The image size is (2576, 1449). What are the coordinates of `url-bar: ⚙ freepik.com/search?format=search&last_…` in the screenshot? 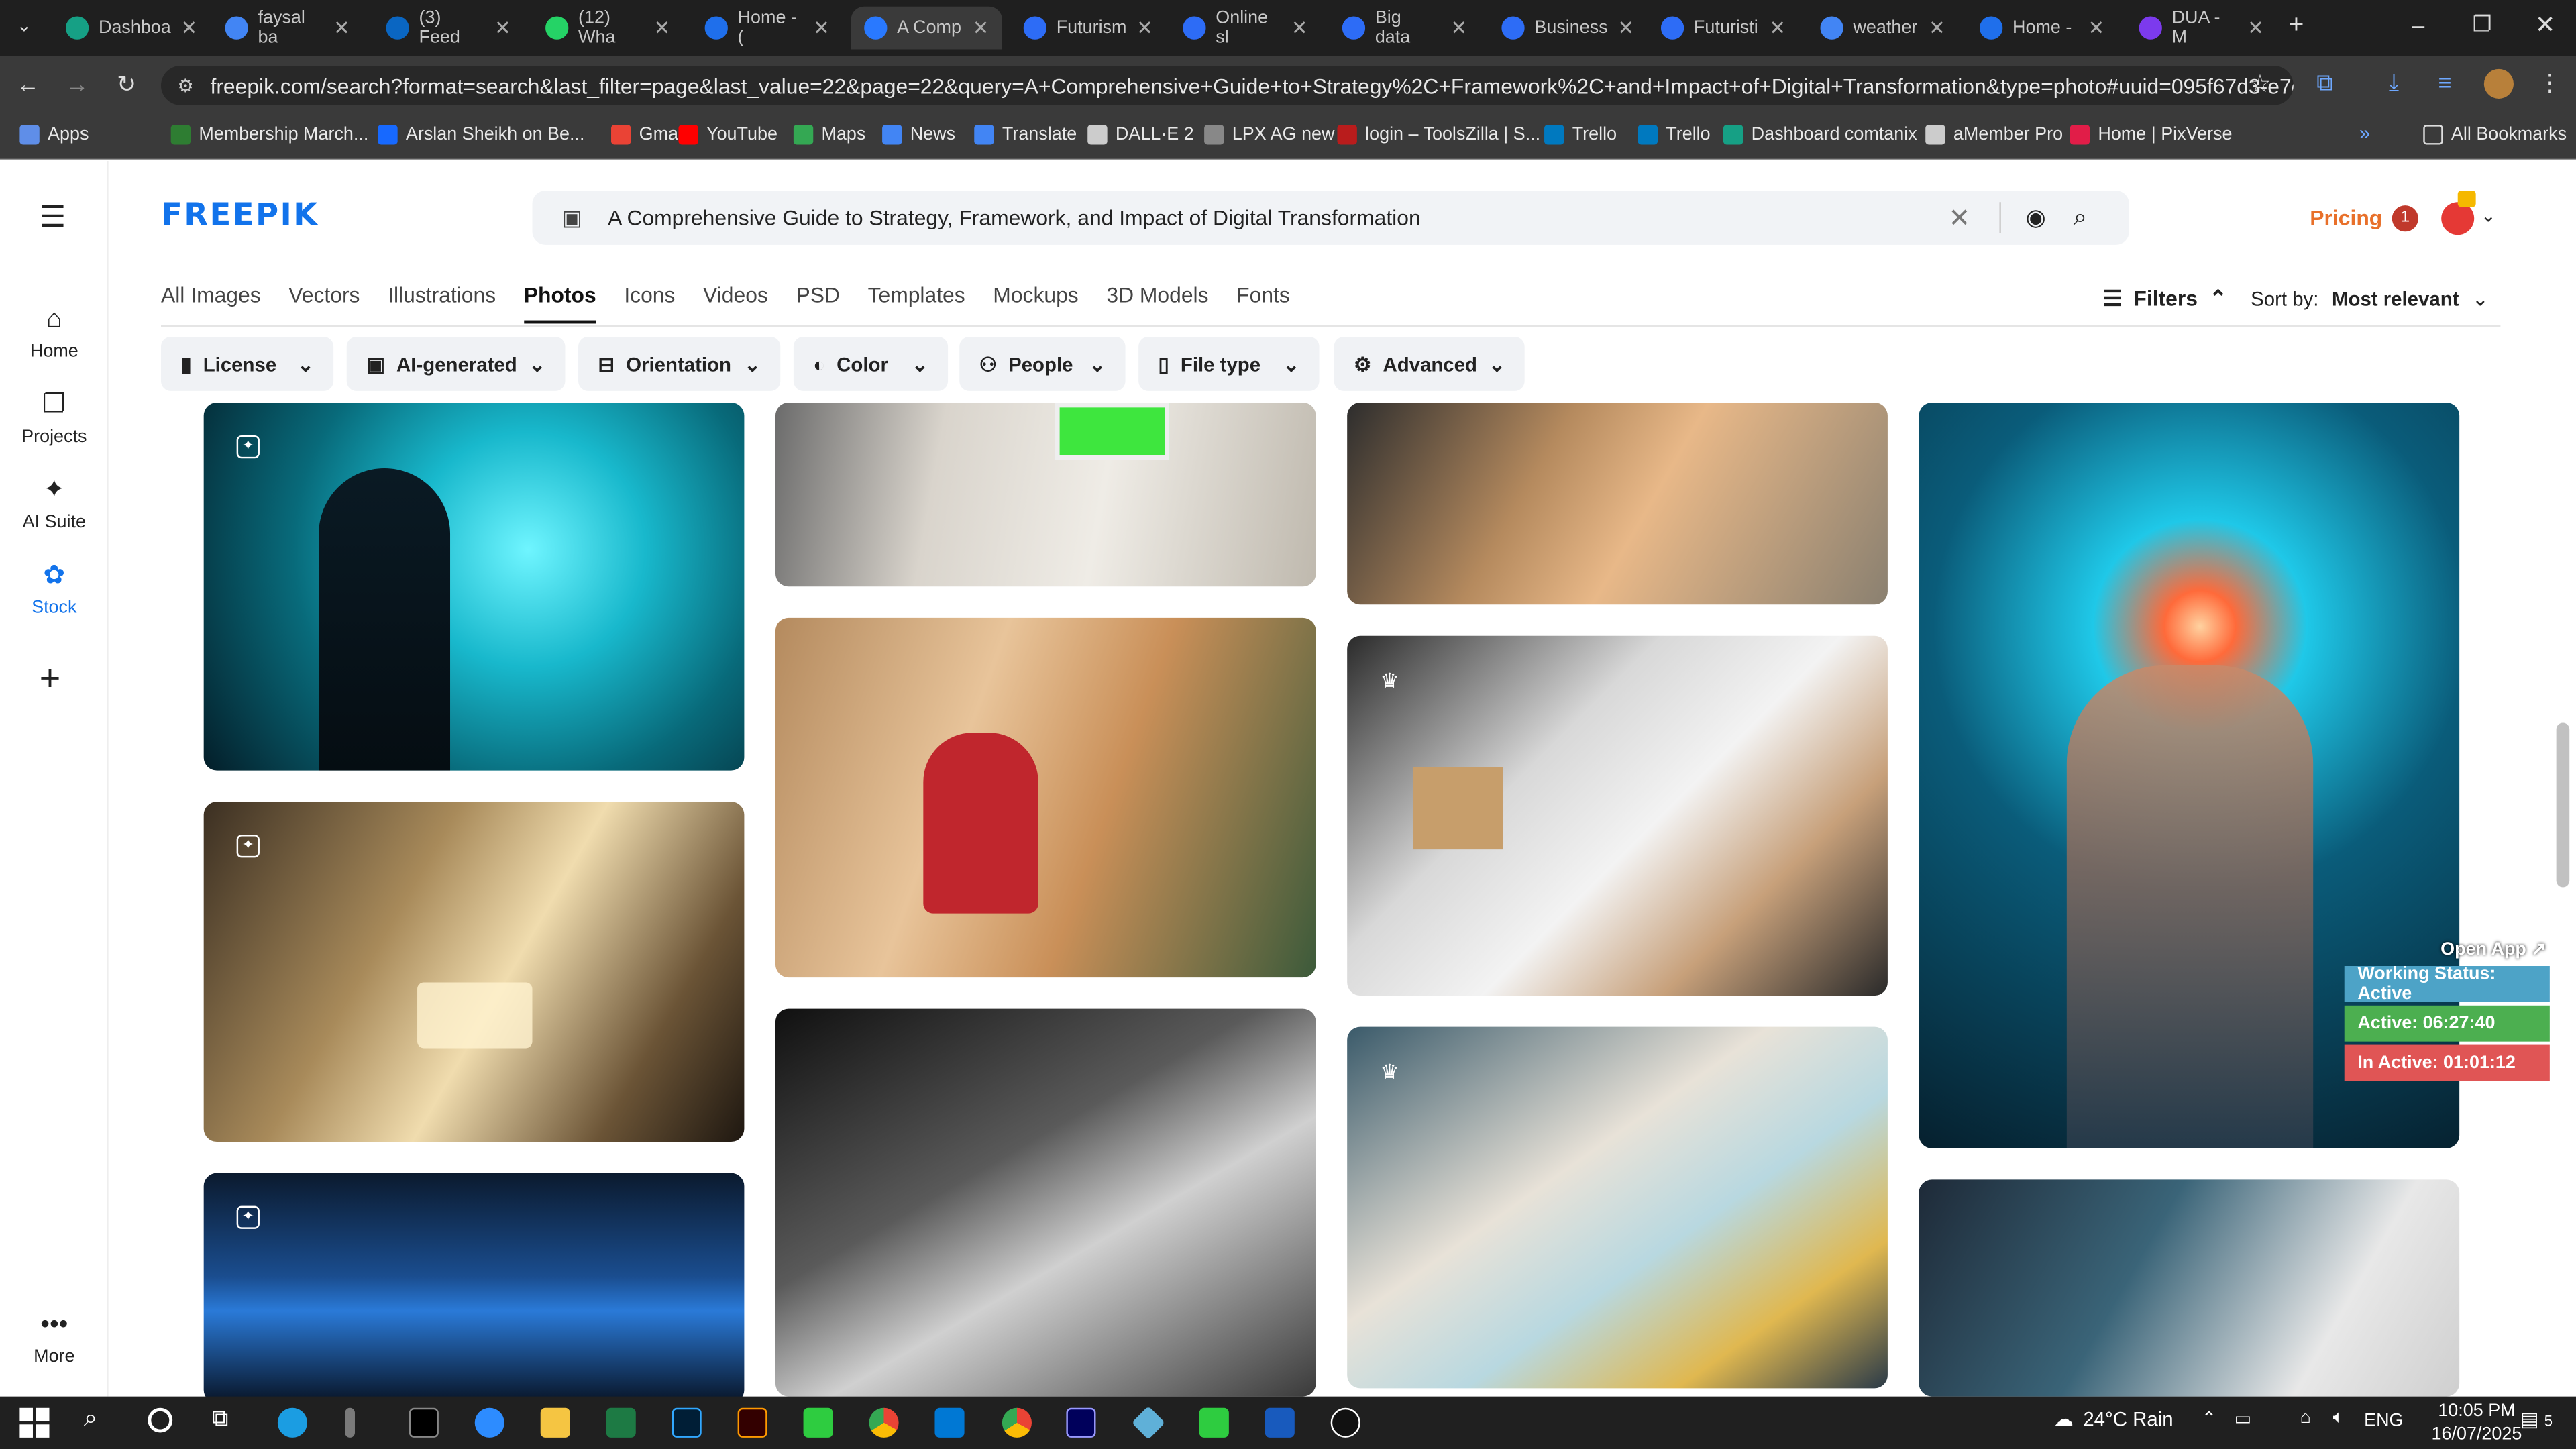 It's located at (1227, 85).